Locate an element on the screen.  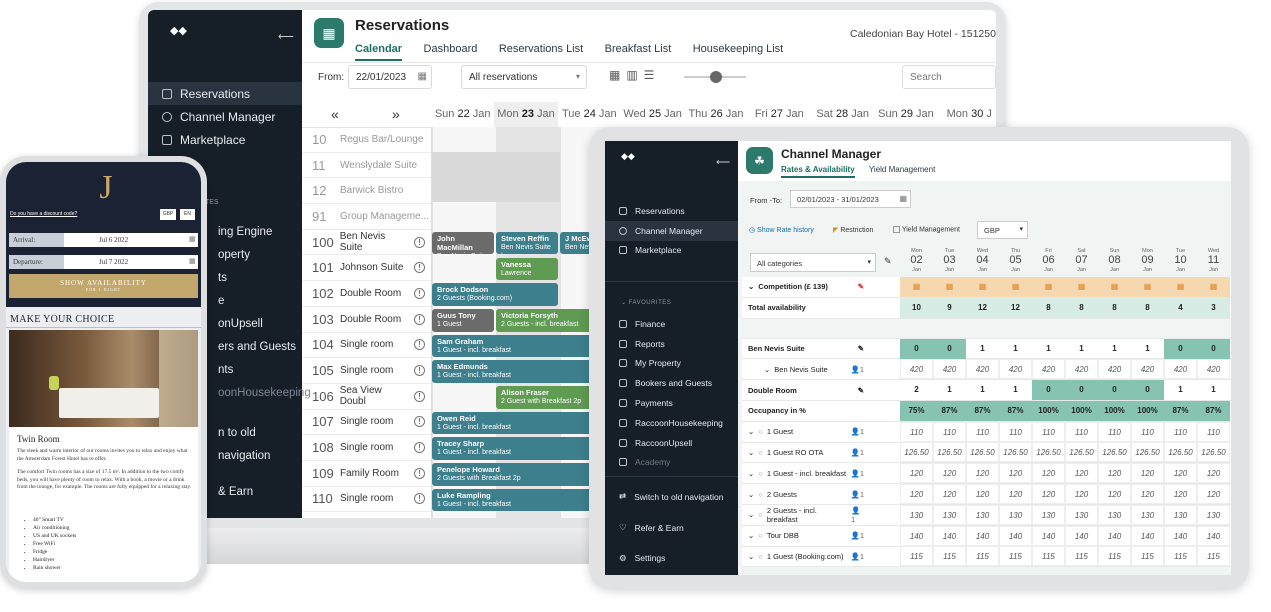
tab-rates-availability: Rates & Availability is located at coordinates (818, 171).